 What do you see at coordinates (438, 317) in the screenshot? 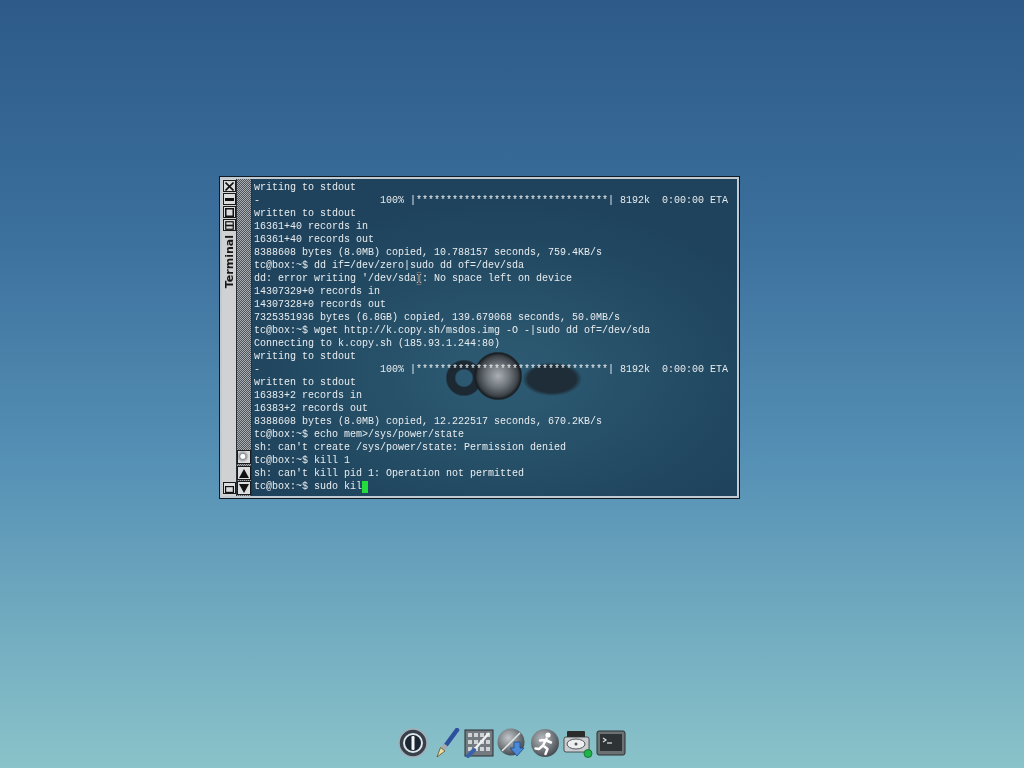
I see `terminal-line: 7325351936 bytes (6.8GB) copied, 139.679068 seconds, 50.0MB/s` at bounding box center [438, 317].